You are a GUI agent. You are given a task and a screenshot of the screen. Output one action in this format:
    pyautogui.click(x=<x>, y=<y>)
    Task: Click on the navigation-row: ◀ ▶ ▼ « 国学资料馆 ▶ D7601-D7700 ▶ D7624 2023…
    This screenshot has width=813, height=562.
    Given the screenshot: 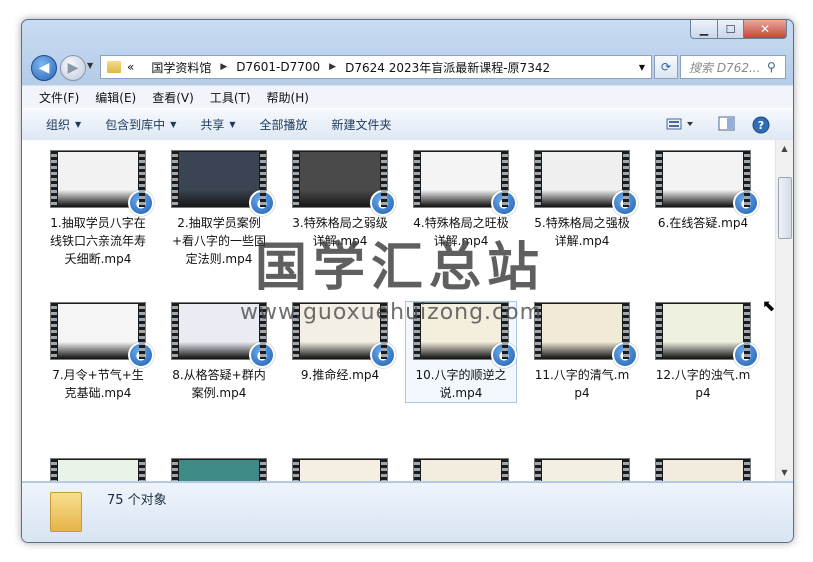 What is the action you would take?
    pyautogui.click(x=407, y=67)
    